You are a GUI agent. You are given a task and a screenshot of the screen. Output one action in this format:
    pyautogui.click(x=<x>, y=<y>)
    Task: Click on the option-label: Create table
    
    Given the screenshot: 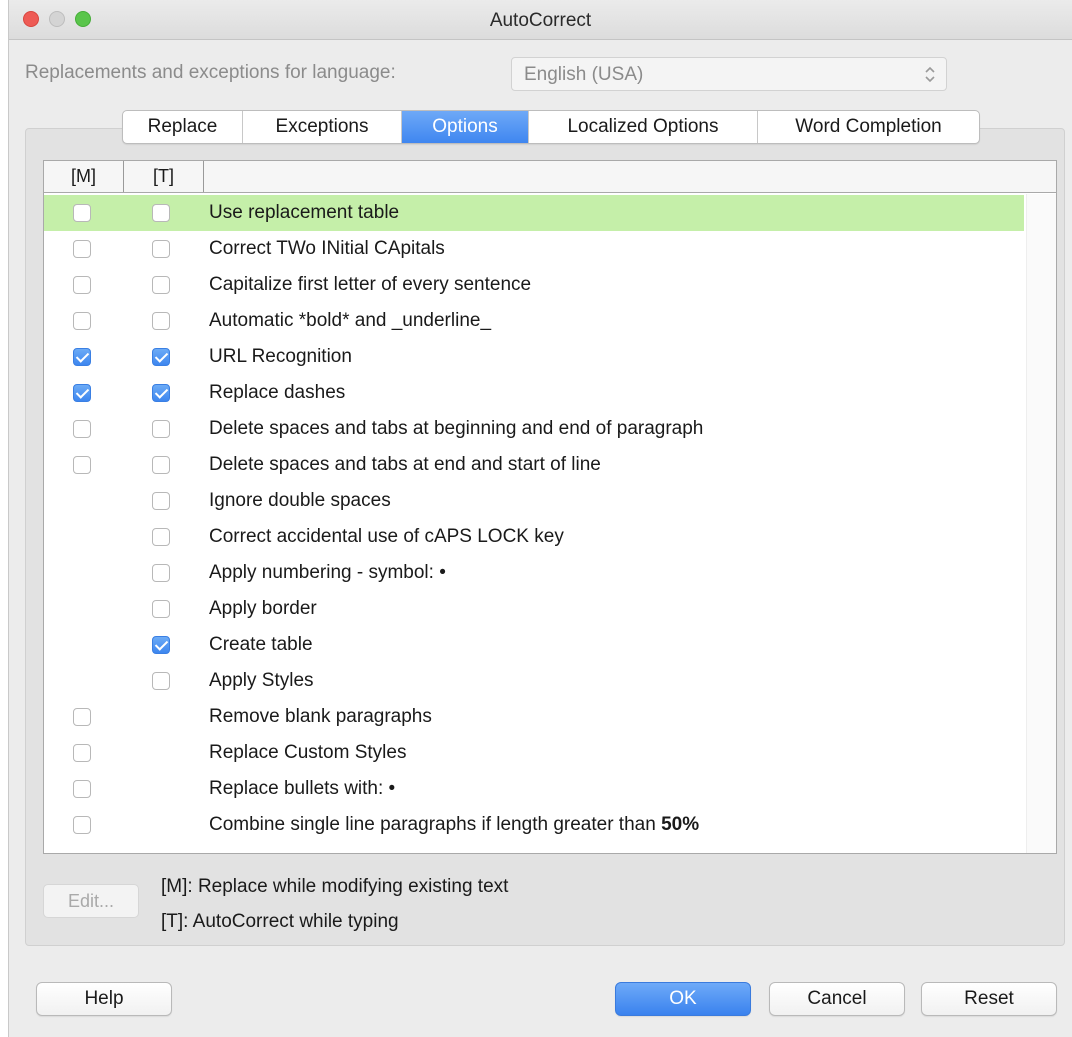 What is the action you would take?
    pyautogui.click(x=261, y=645)
    